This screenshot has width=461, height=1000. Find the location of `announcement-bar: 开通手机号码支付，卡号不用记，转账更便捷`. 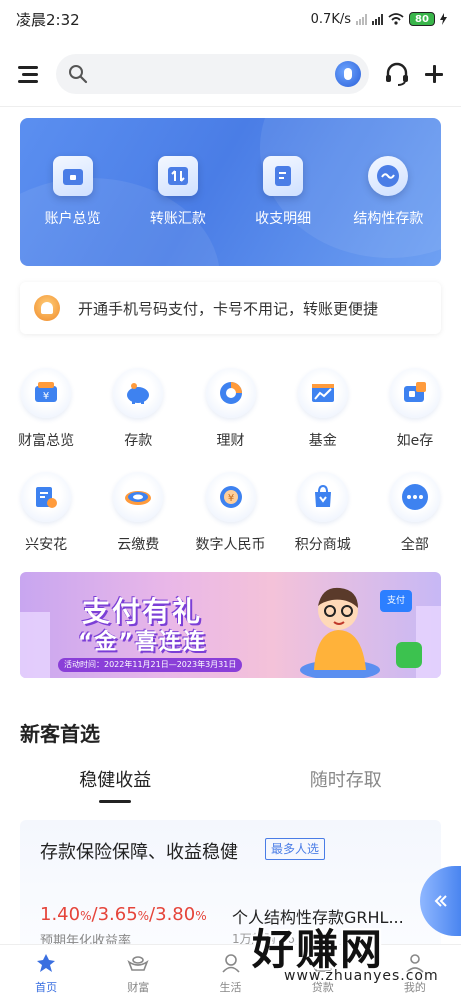

announcement-bar: 开通手机号码支付，卡号不用记，转账更便捷 is located at coordinates (230, 308).